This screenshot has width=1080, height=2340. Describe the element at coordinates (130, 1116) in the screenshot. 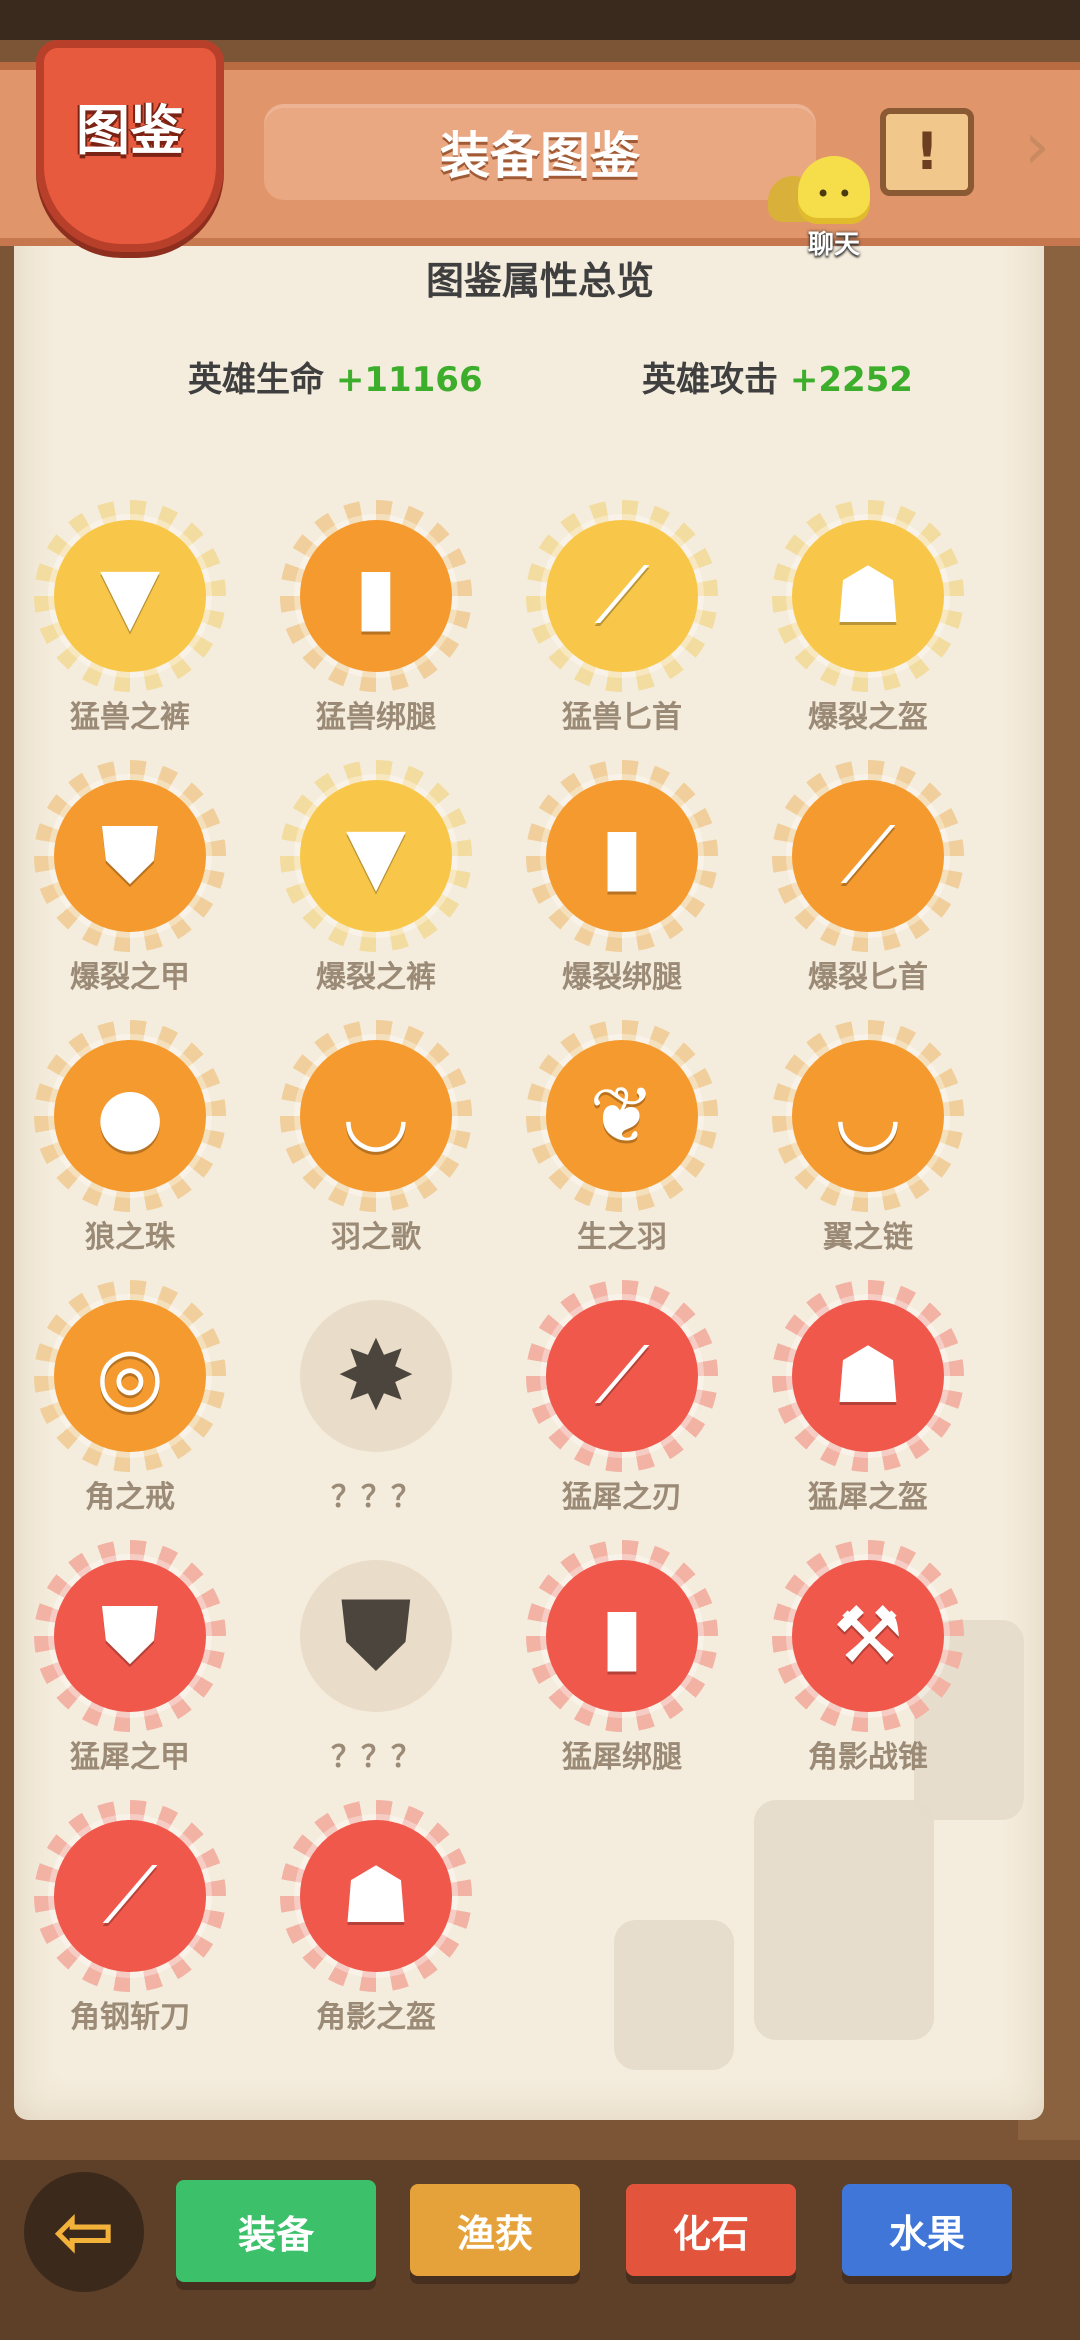

I see `orb-icon: ●` at that location.